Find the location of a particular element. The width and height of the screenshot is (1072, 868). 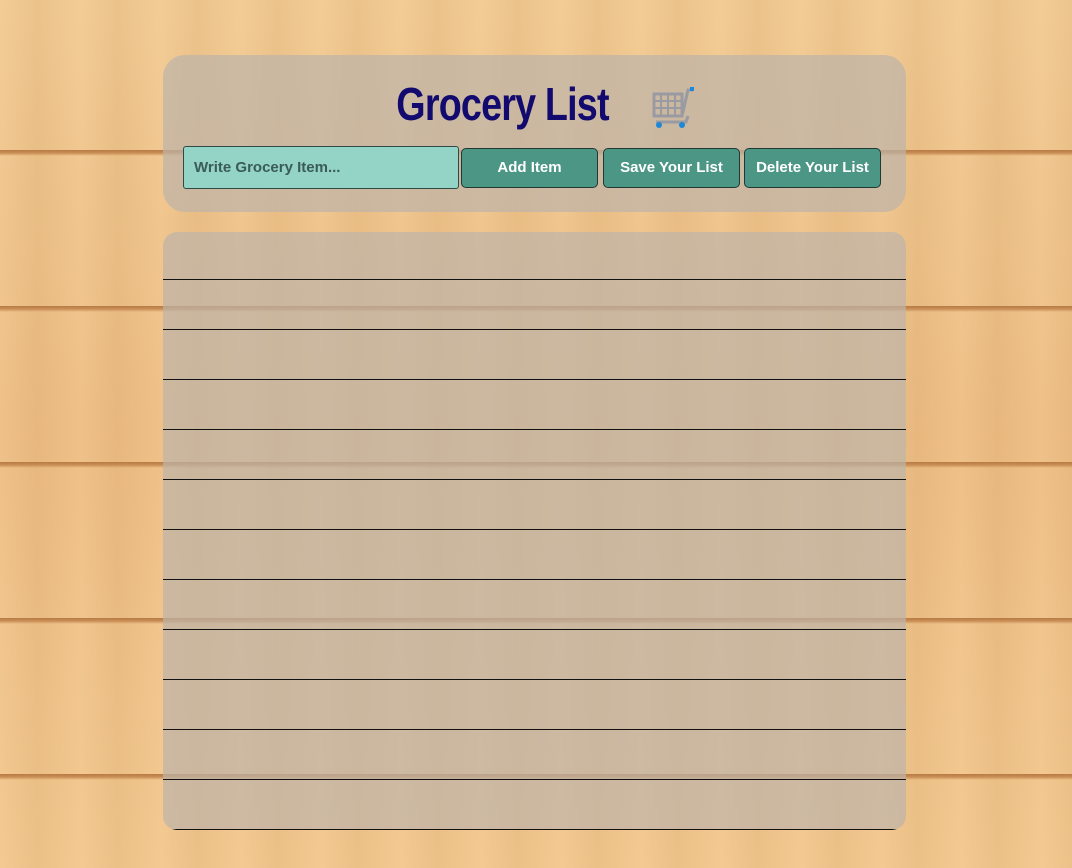

delete-list-button: Delete Your List is located at coordinates (812, 168).